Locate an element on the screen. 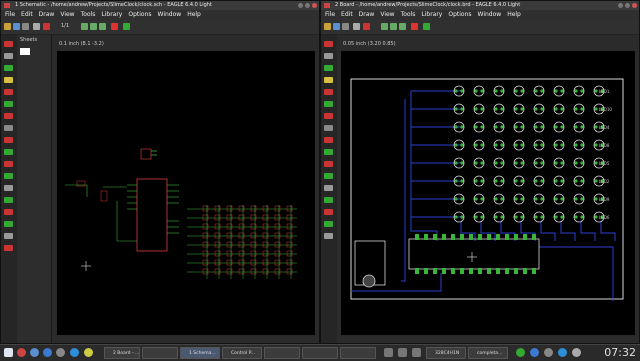 Image resolution: width=640 pixels, height=361 pixels. errors-tool-icon is located at coordinates (328, 236).